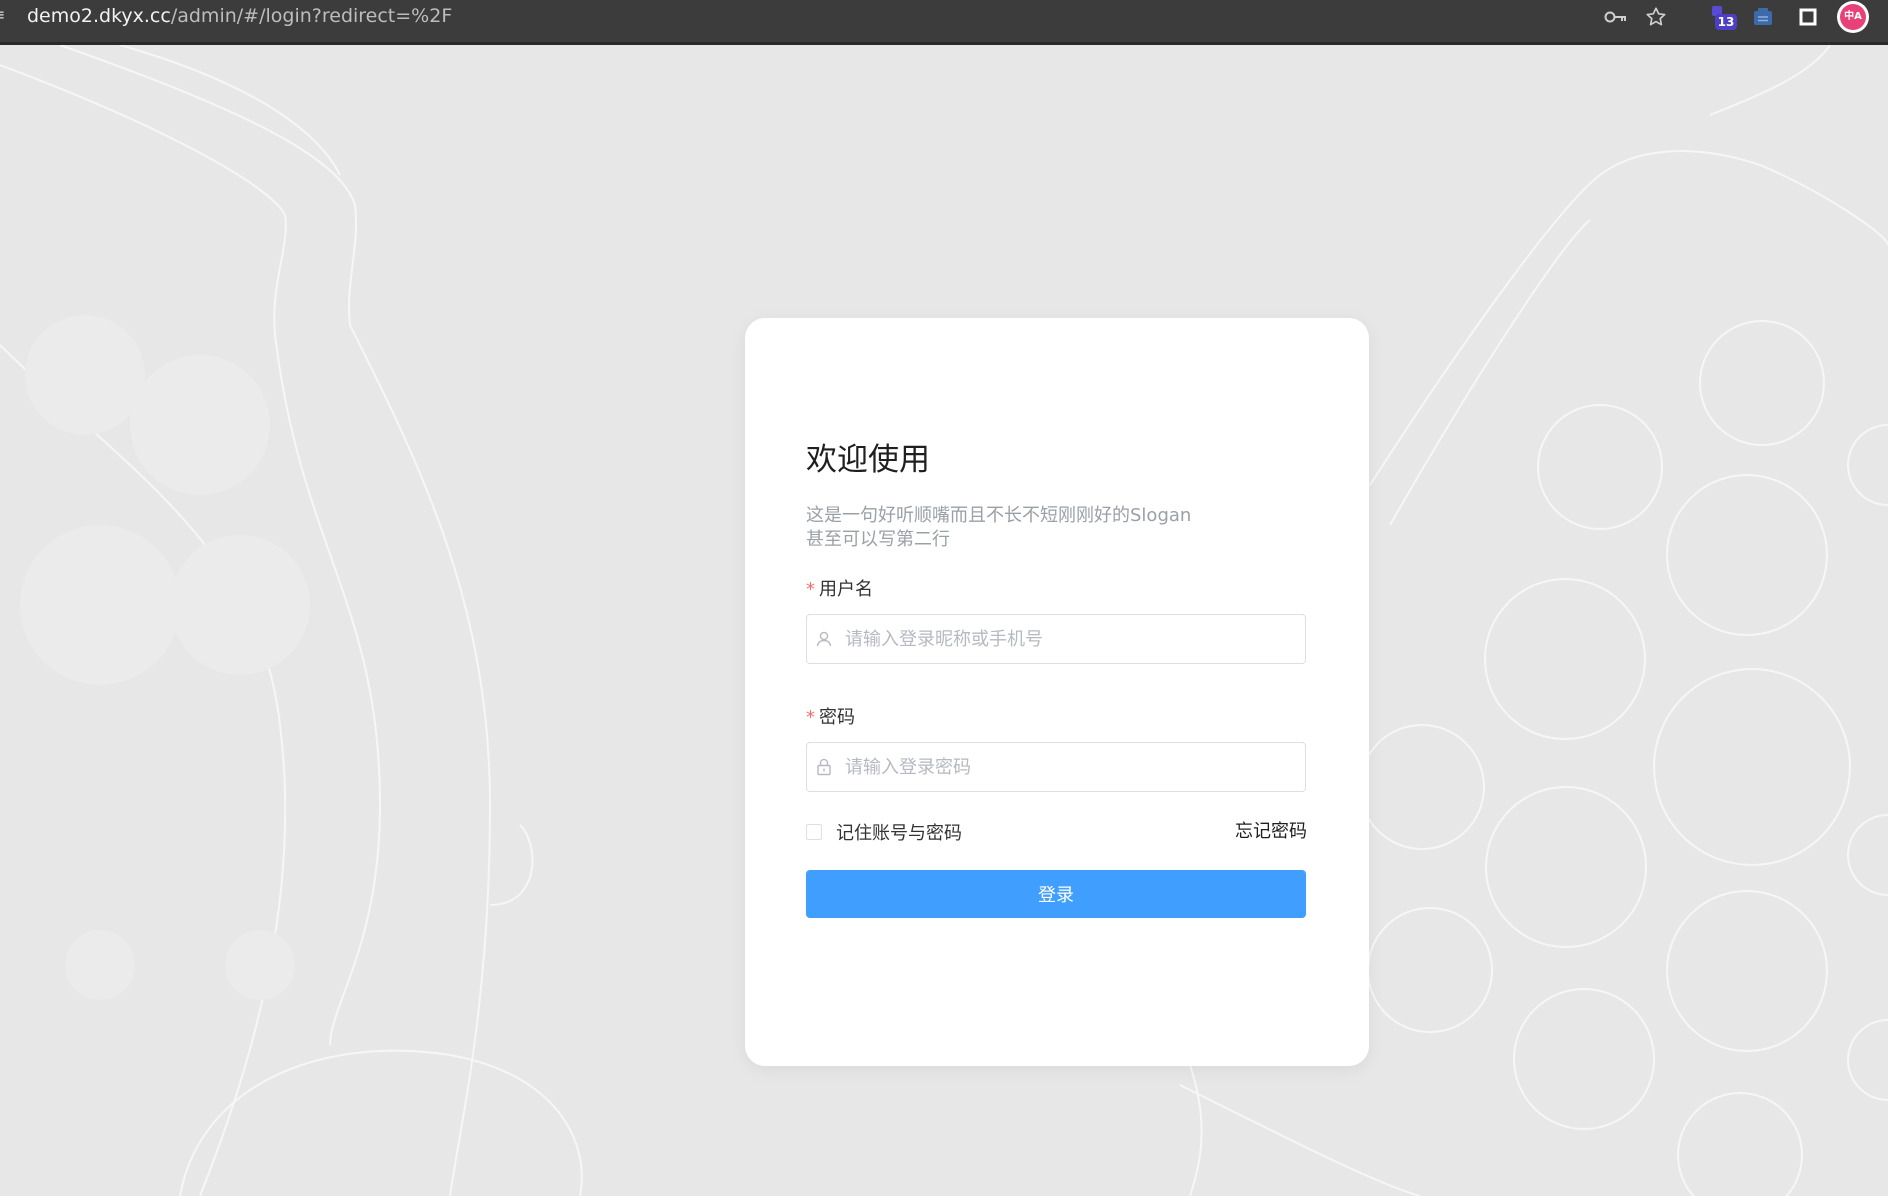  I want to click on slogan-line-2: 甚至可以写第二行, so click(878, 539).